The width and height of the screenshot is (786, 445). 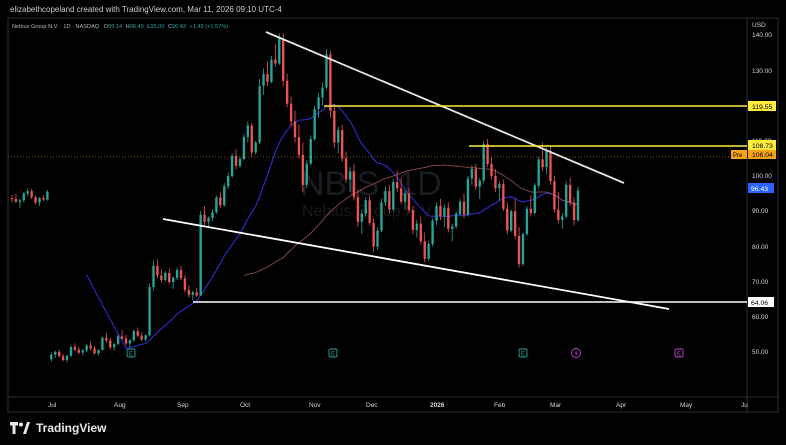 What do you see at coordinates (762, 176) in the screenshot?
I see `price-tick: 100.00` at bounding box center [762, 176].